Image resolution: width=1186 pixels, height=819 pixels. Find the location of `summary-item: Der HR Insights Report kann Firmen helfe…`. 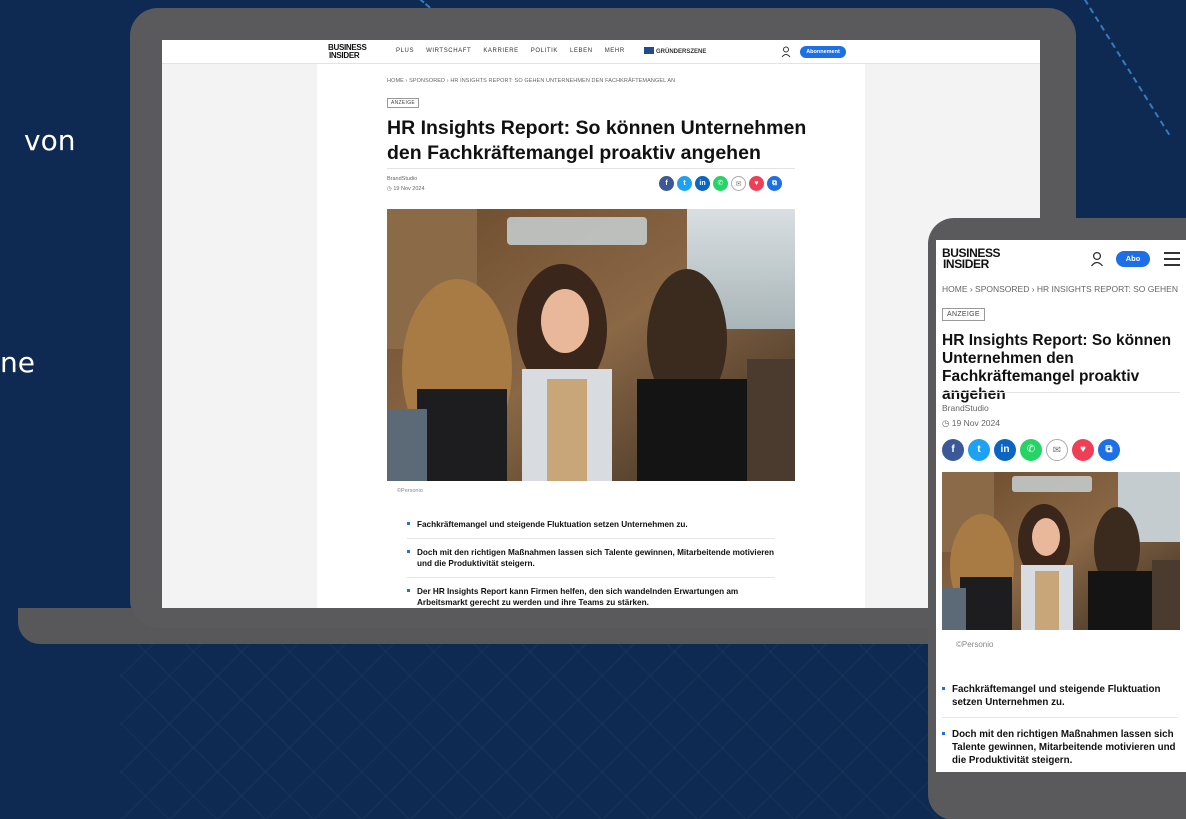

summary-item: Der HR Insights Report kann Firmen helfe… is located at coordinates (591, 597).